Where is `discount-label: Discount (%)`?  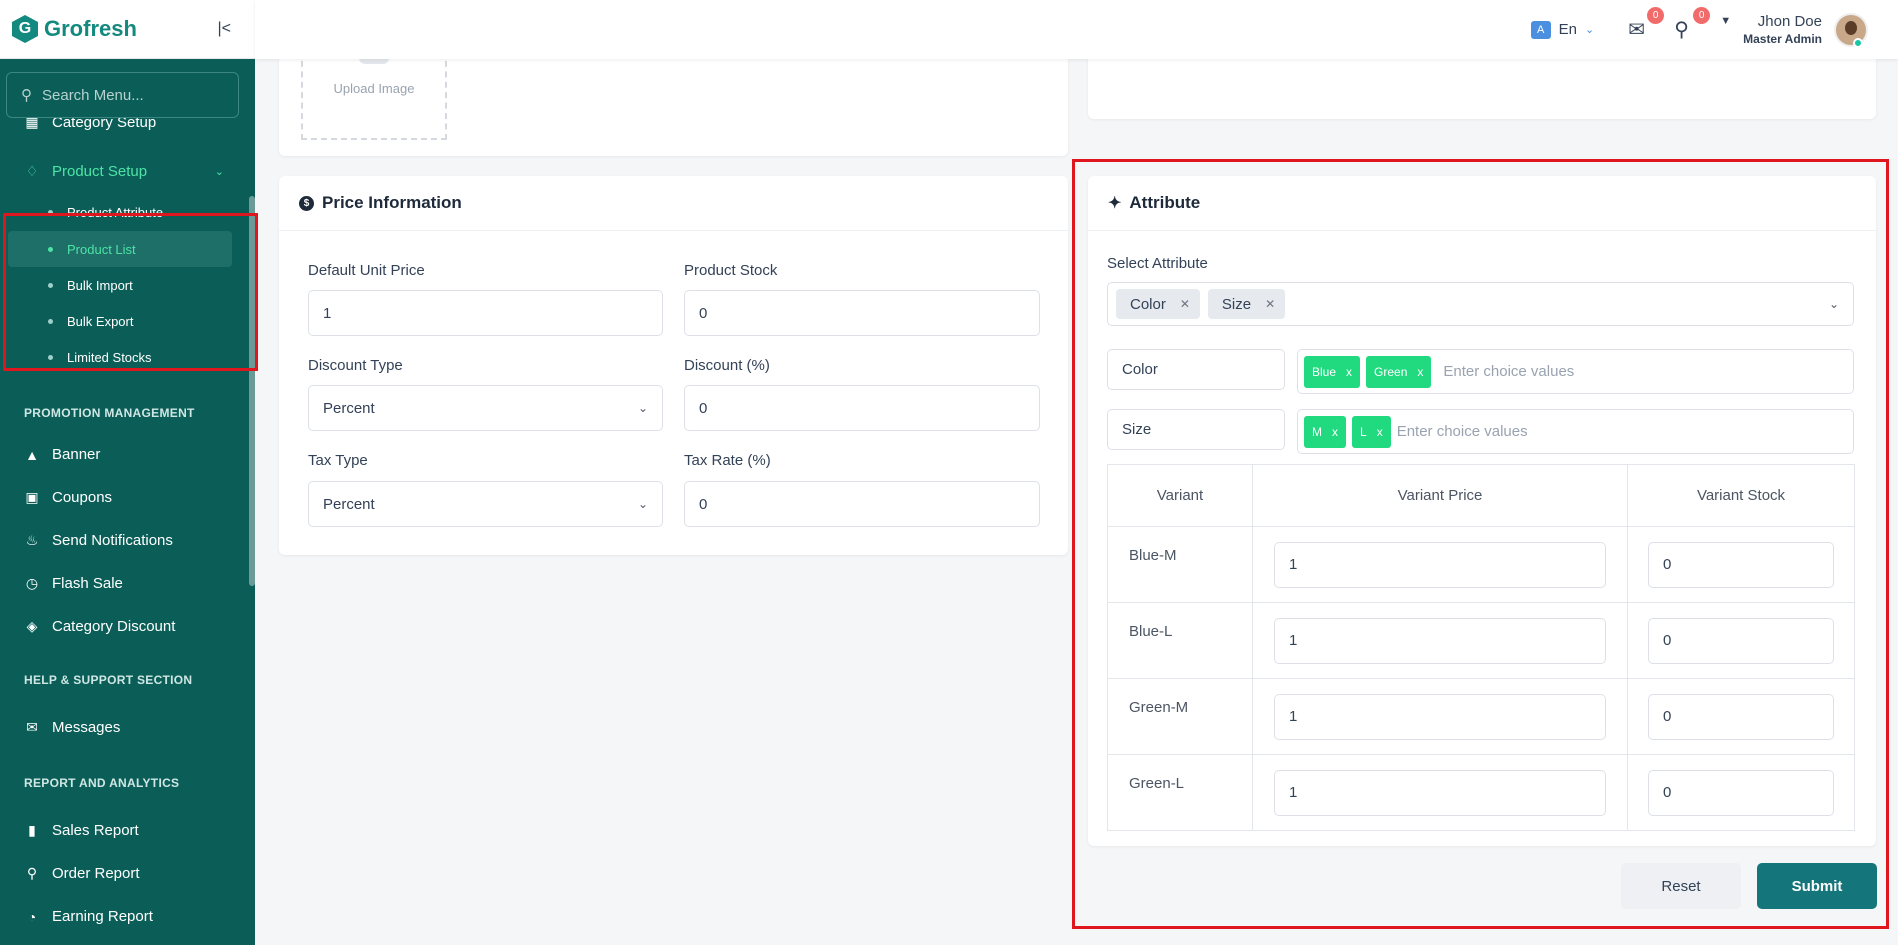
discount-label: Discount (%) is located at coordinates (727, 365).